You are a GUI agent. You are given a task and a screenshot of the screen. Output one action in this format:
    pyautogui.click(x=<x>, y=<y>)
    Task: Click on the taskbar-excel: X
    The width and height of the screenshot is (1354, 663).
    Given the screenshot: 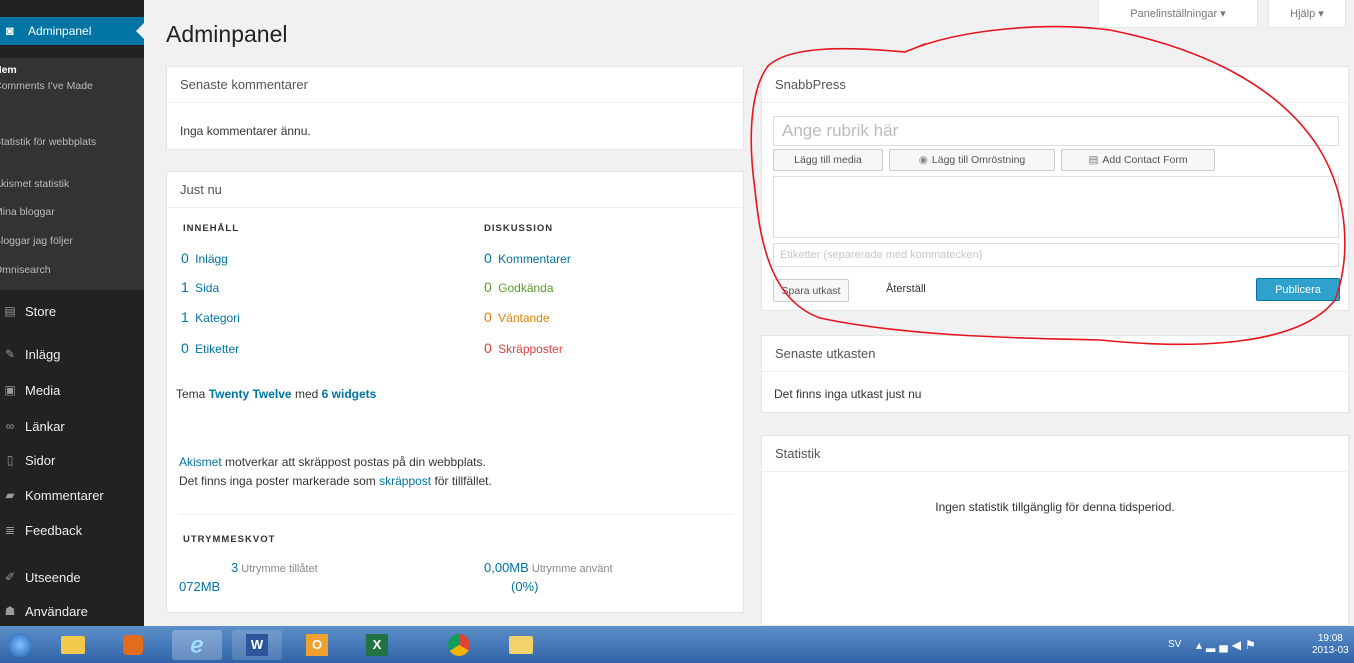 What is the action you would take?
    pyautogui.click(x=377, y=645)
    